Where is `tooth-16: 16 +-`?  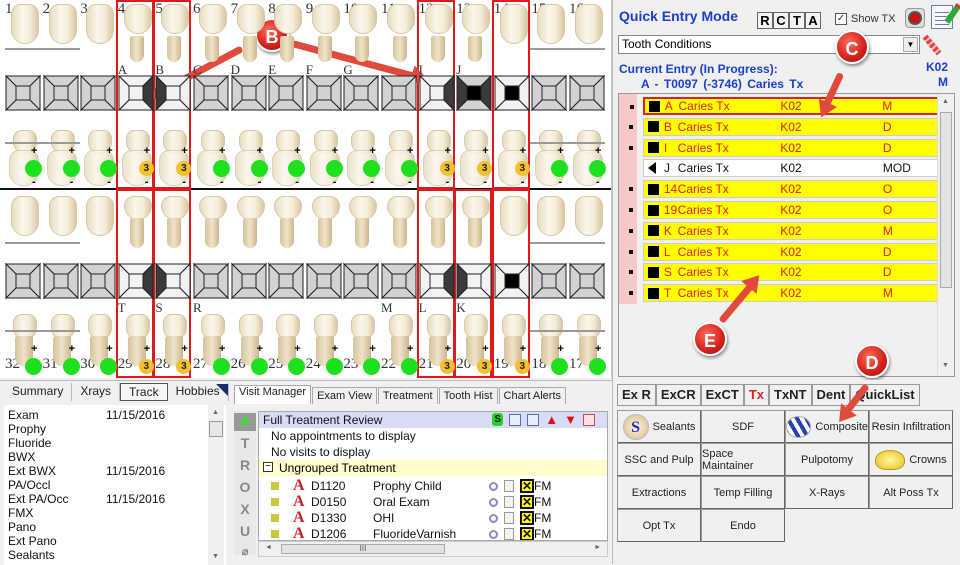 tooth-16: 16 +- is located at coordinates (587, 94).